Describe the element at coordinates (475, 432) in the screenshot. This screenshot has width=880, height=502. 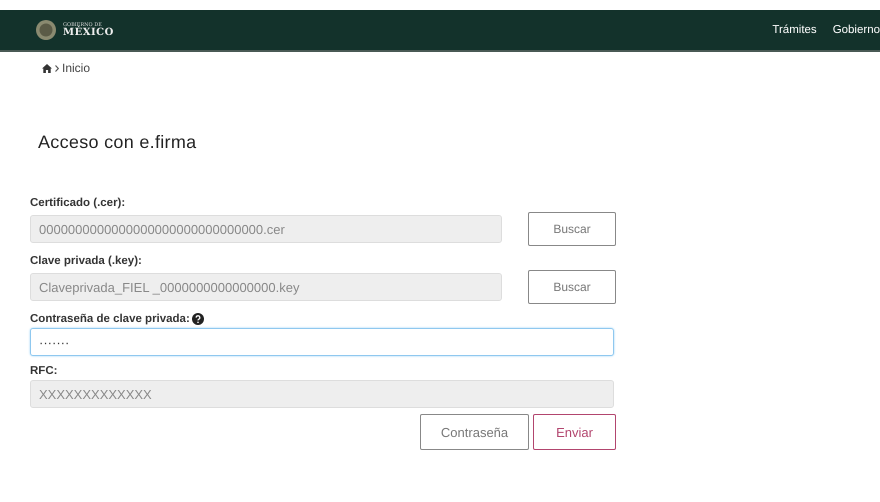
I see `password-button: Contraseña` at that location.